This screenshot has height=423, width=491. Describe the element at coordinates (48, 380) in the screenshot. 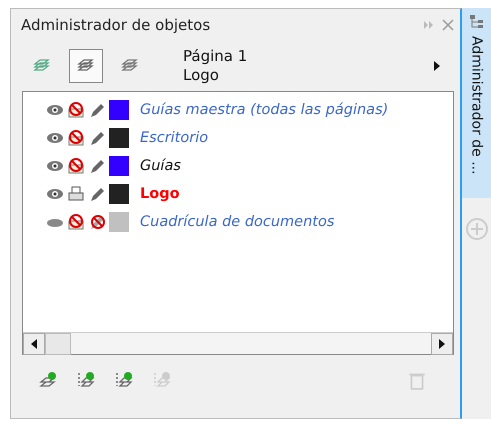

I see `new-layer-icon` at that location.